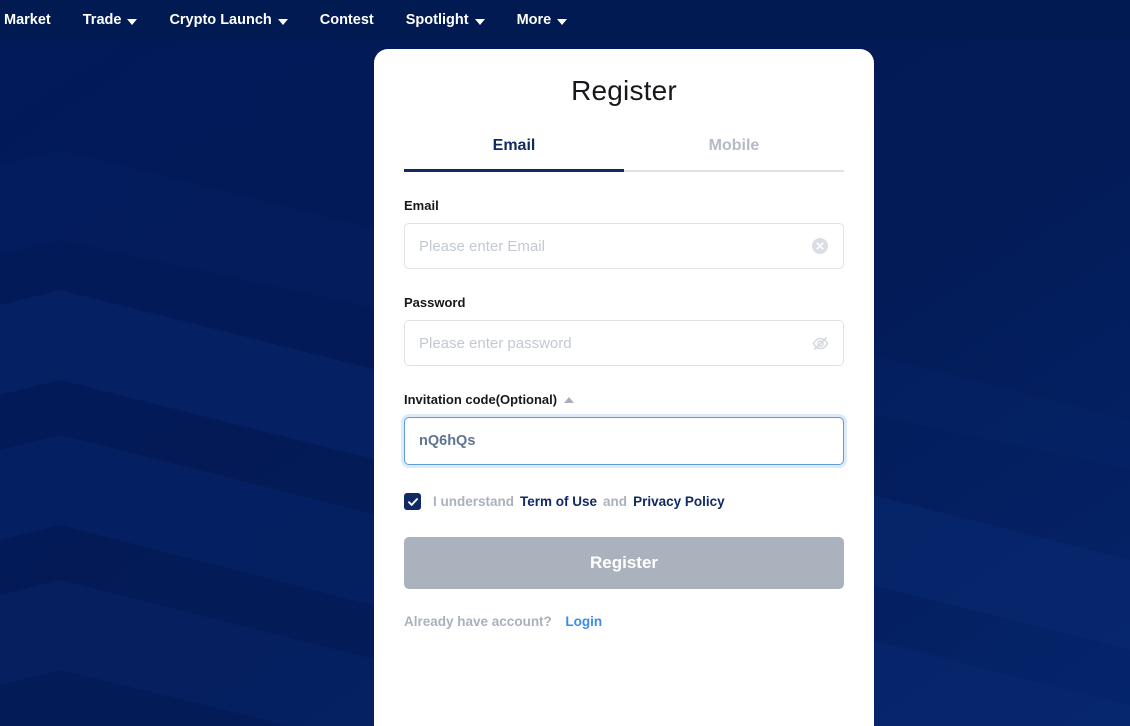 The image size is (1130, 726). What do you see at coordinates (624, 399) in the screenshot?
I see `invitation-code-field-label: Invitation code(Optional)` at bounding box center [624, 399].